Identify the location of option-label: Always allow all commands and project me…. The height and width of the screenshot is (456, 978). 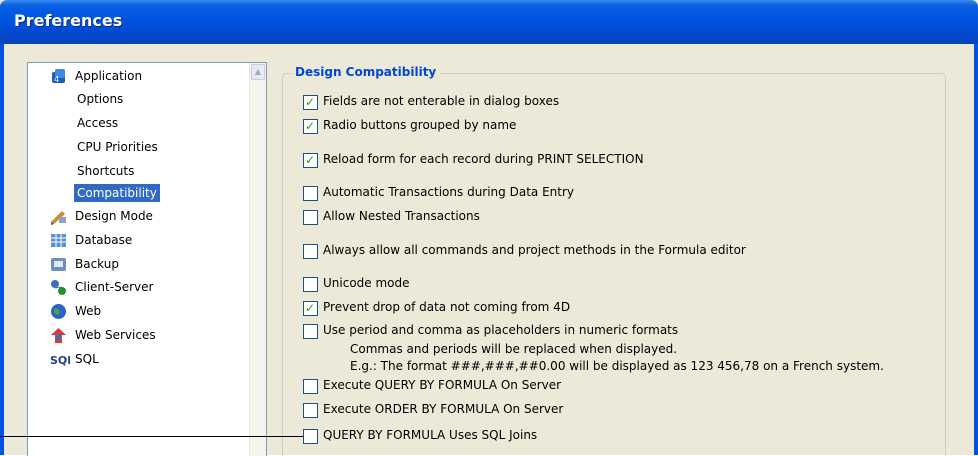
(534, 250).